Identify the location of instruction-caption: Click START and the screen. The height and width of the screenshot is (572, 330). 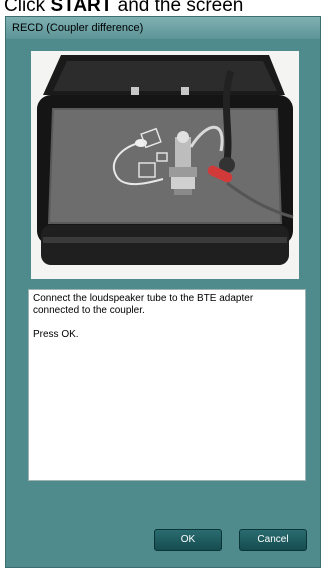
(167, 8).